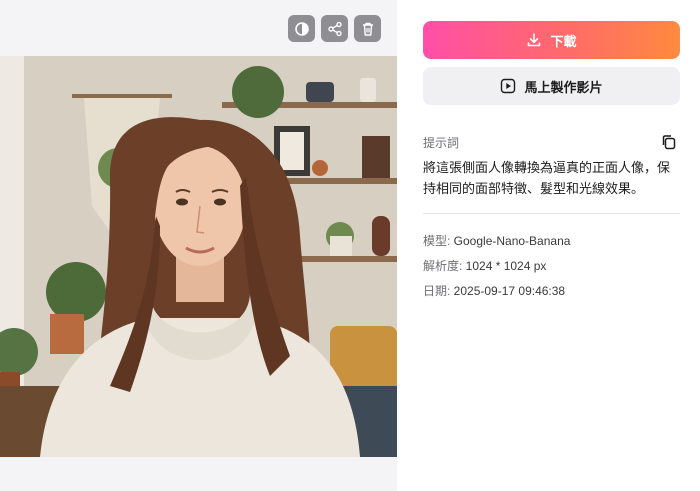  I want to click on date-label: 日期:, so click(438, 291).